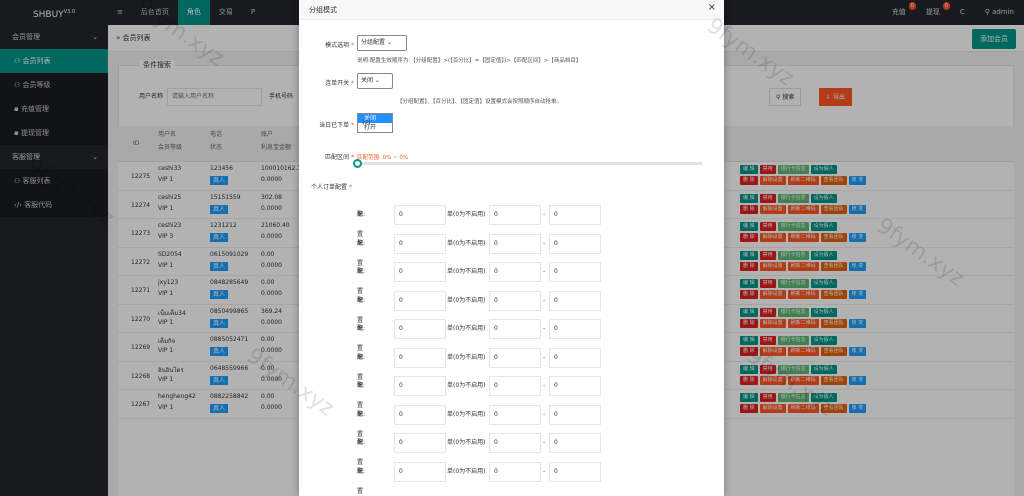 Image resolution: width=1024 pixels, height=496 pixels. I want to click on modal-title: 分组模式, so click(511, 10).